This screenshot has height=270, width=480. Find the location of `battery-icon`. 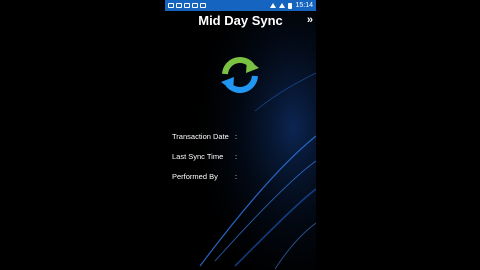

battery-icon is located at coordinates (290, 5).